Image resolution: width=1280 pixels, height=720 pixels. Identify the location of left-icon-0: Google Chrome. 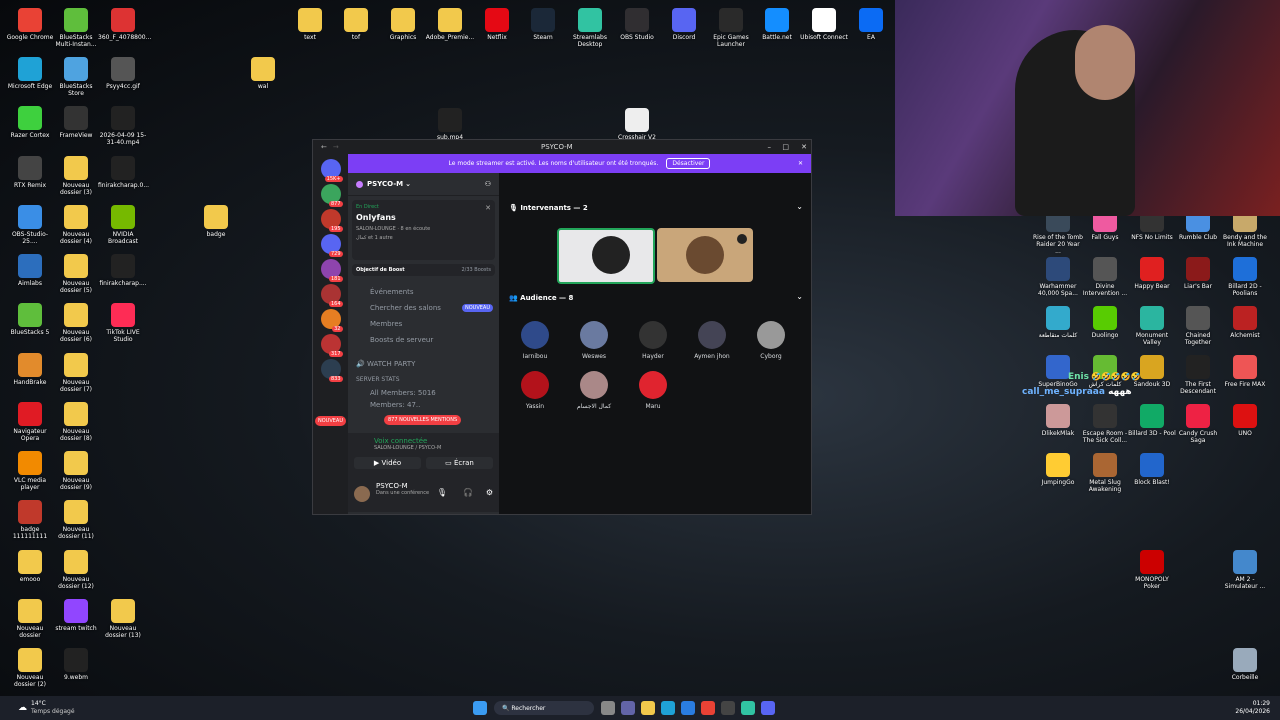
(30, 24).